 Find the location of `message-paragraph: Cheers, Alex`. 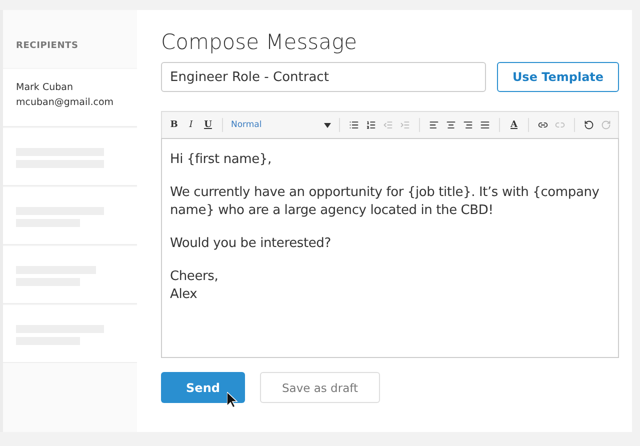

message-paragraph: Cheers, Alex is located at coordinates (195, 286).